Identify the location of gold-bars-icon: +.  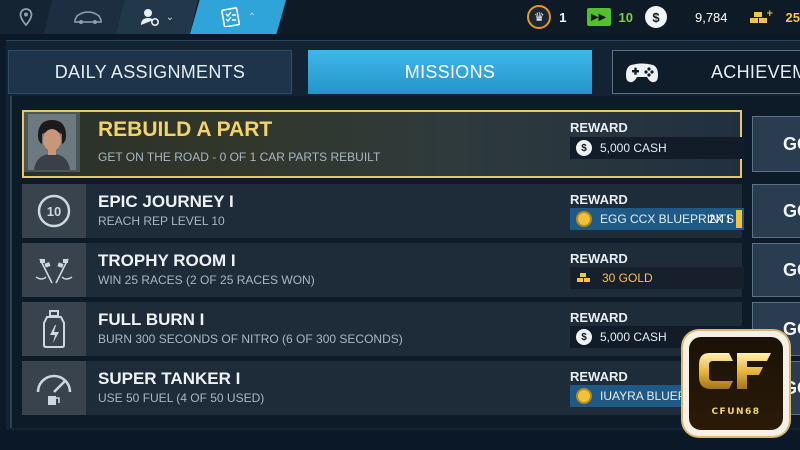
(761, 16).